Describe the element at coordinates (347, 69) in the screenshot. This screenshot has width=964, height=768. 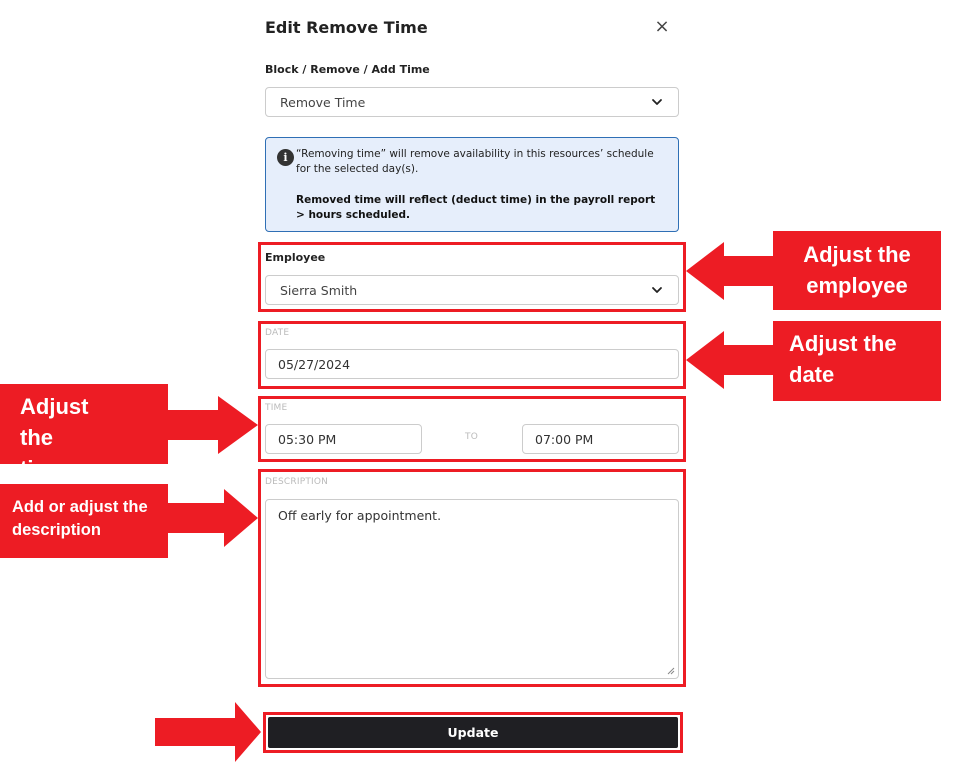
I see `type-field-label: Block / Remove / Add Time` at that location.